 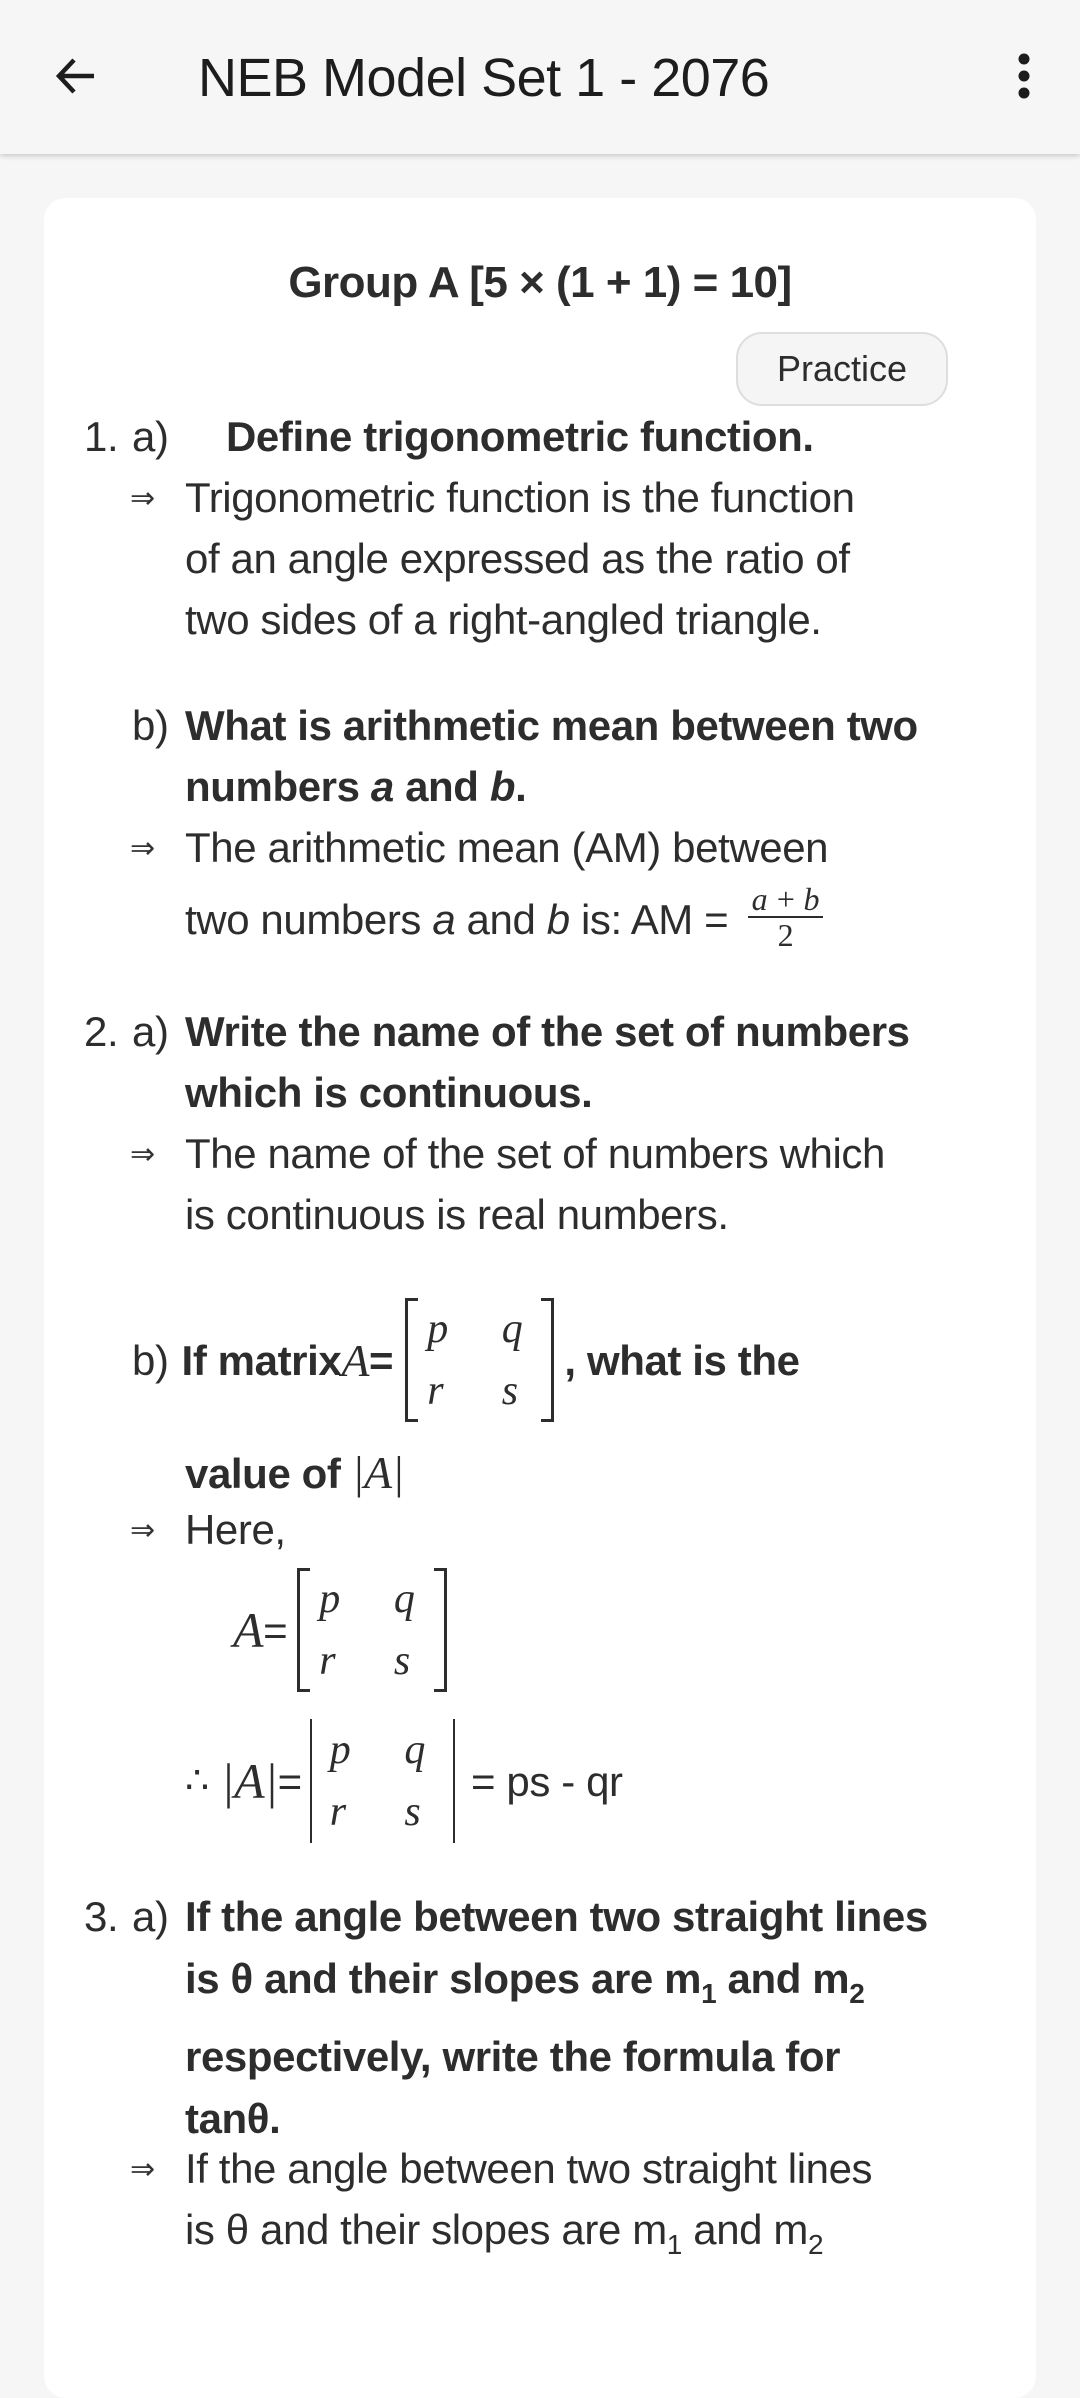 What do you see at coordinates (520, 497) in the screenshot?
I see `answer-line: Trigonometric function is the function` at bounding box center [520, 497].